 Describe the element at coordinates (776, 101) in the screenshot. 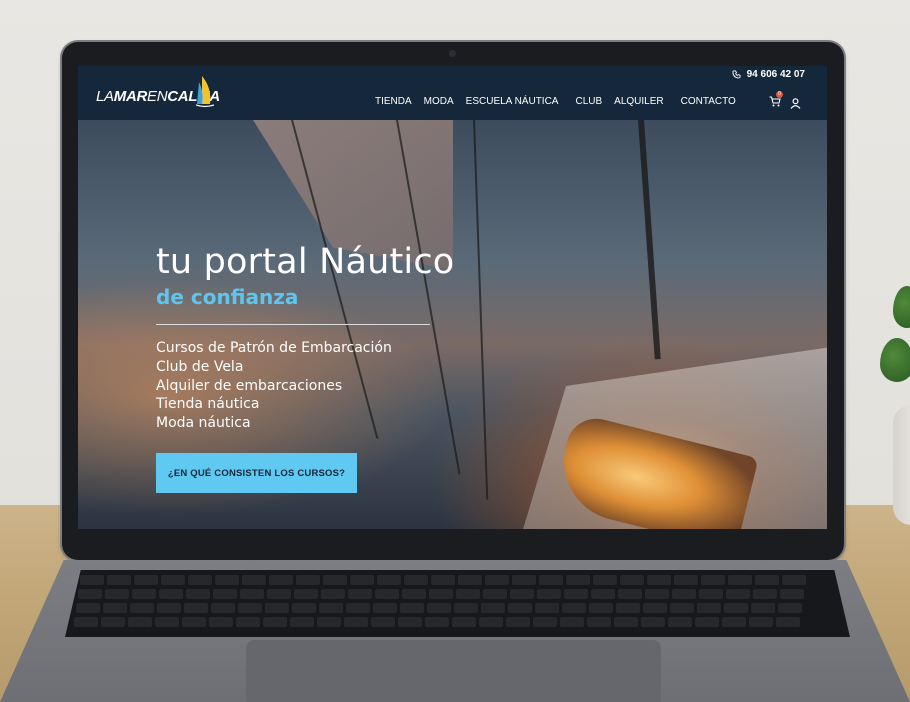

I see `cart-button: 0` at that location.